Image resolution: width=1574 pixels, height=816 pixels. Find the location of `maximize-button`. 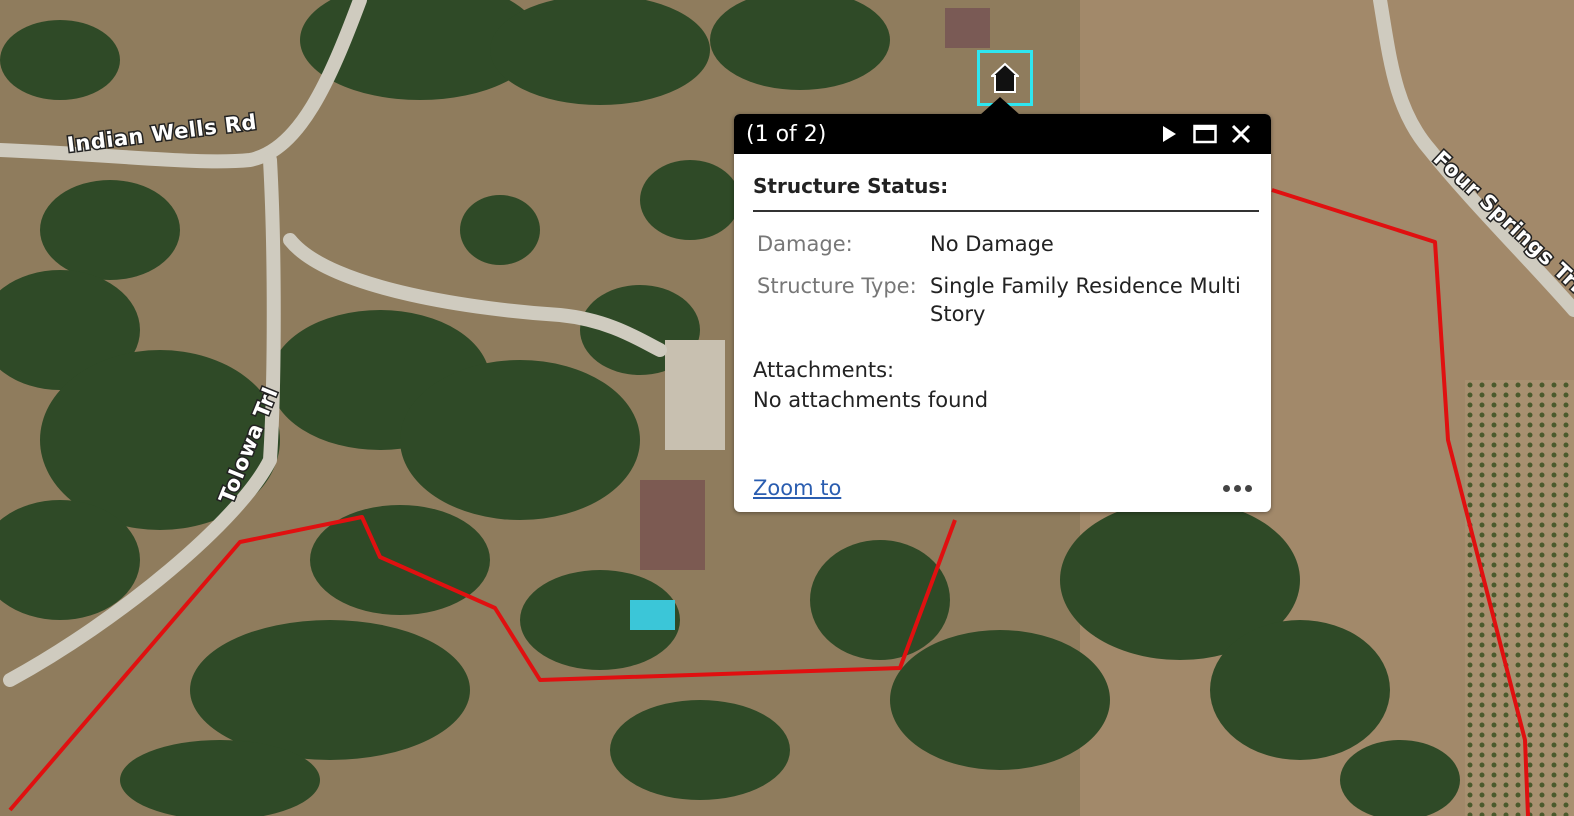

maximize-button is located at coordinates (1205, 134).